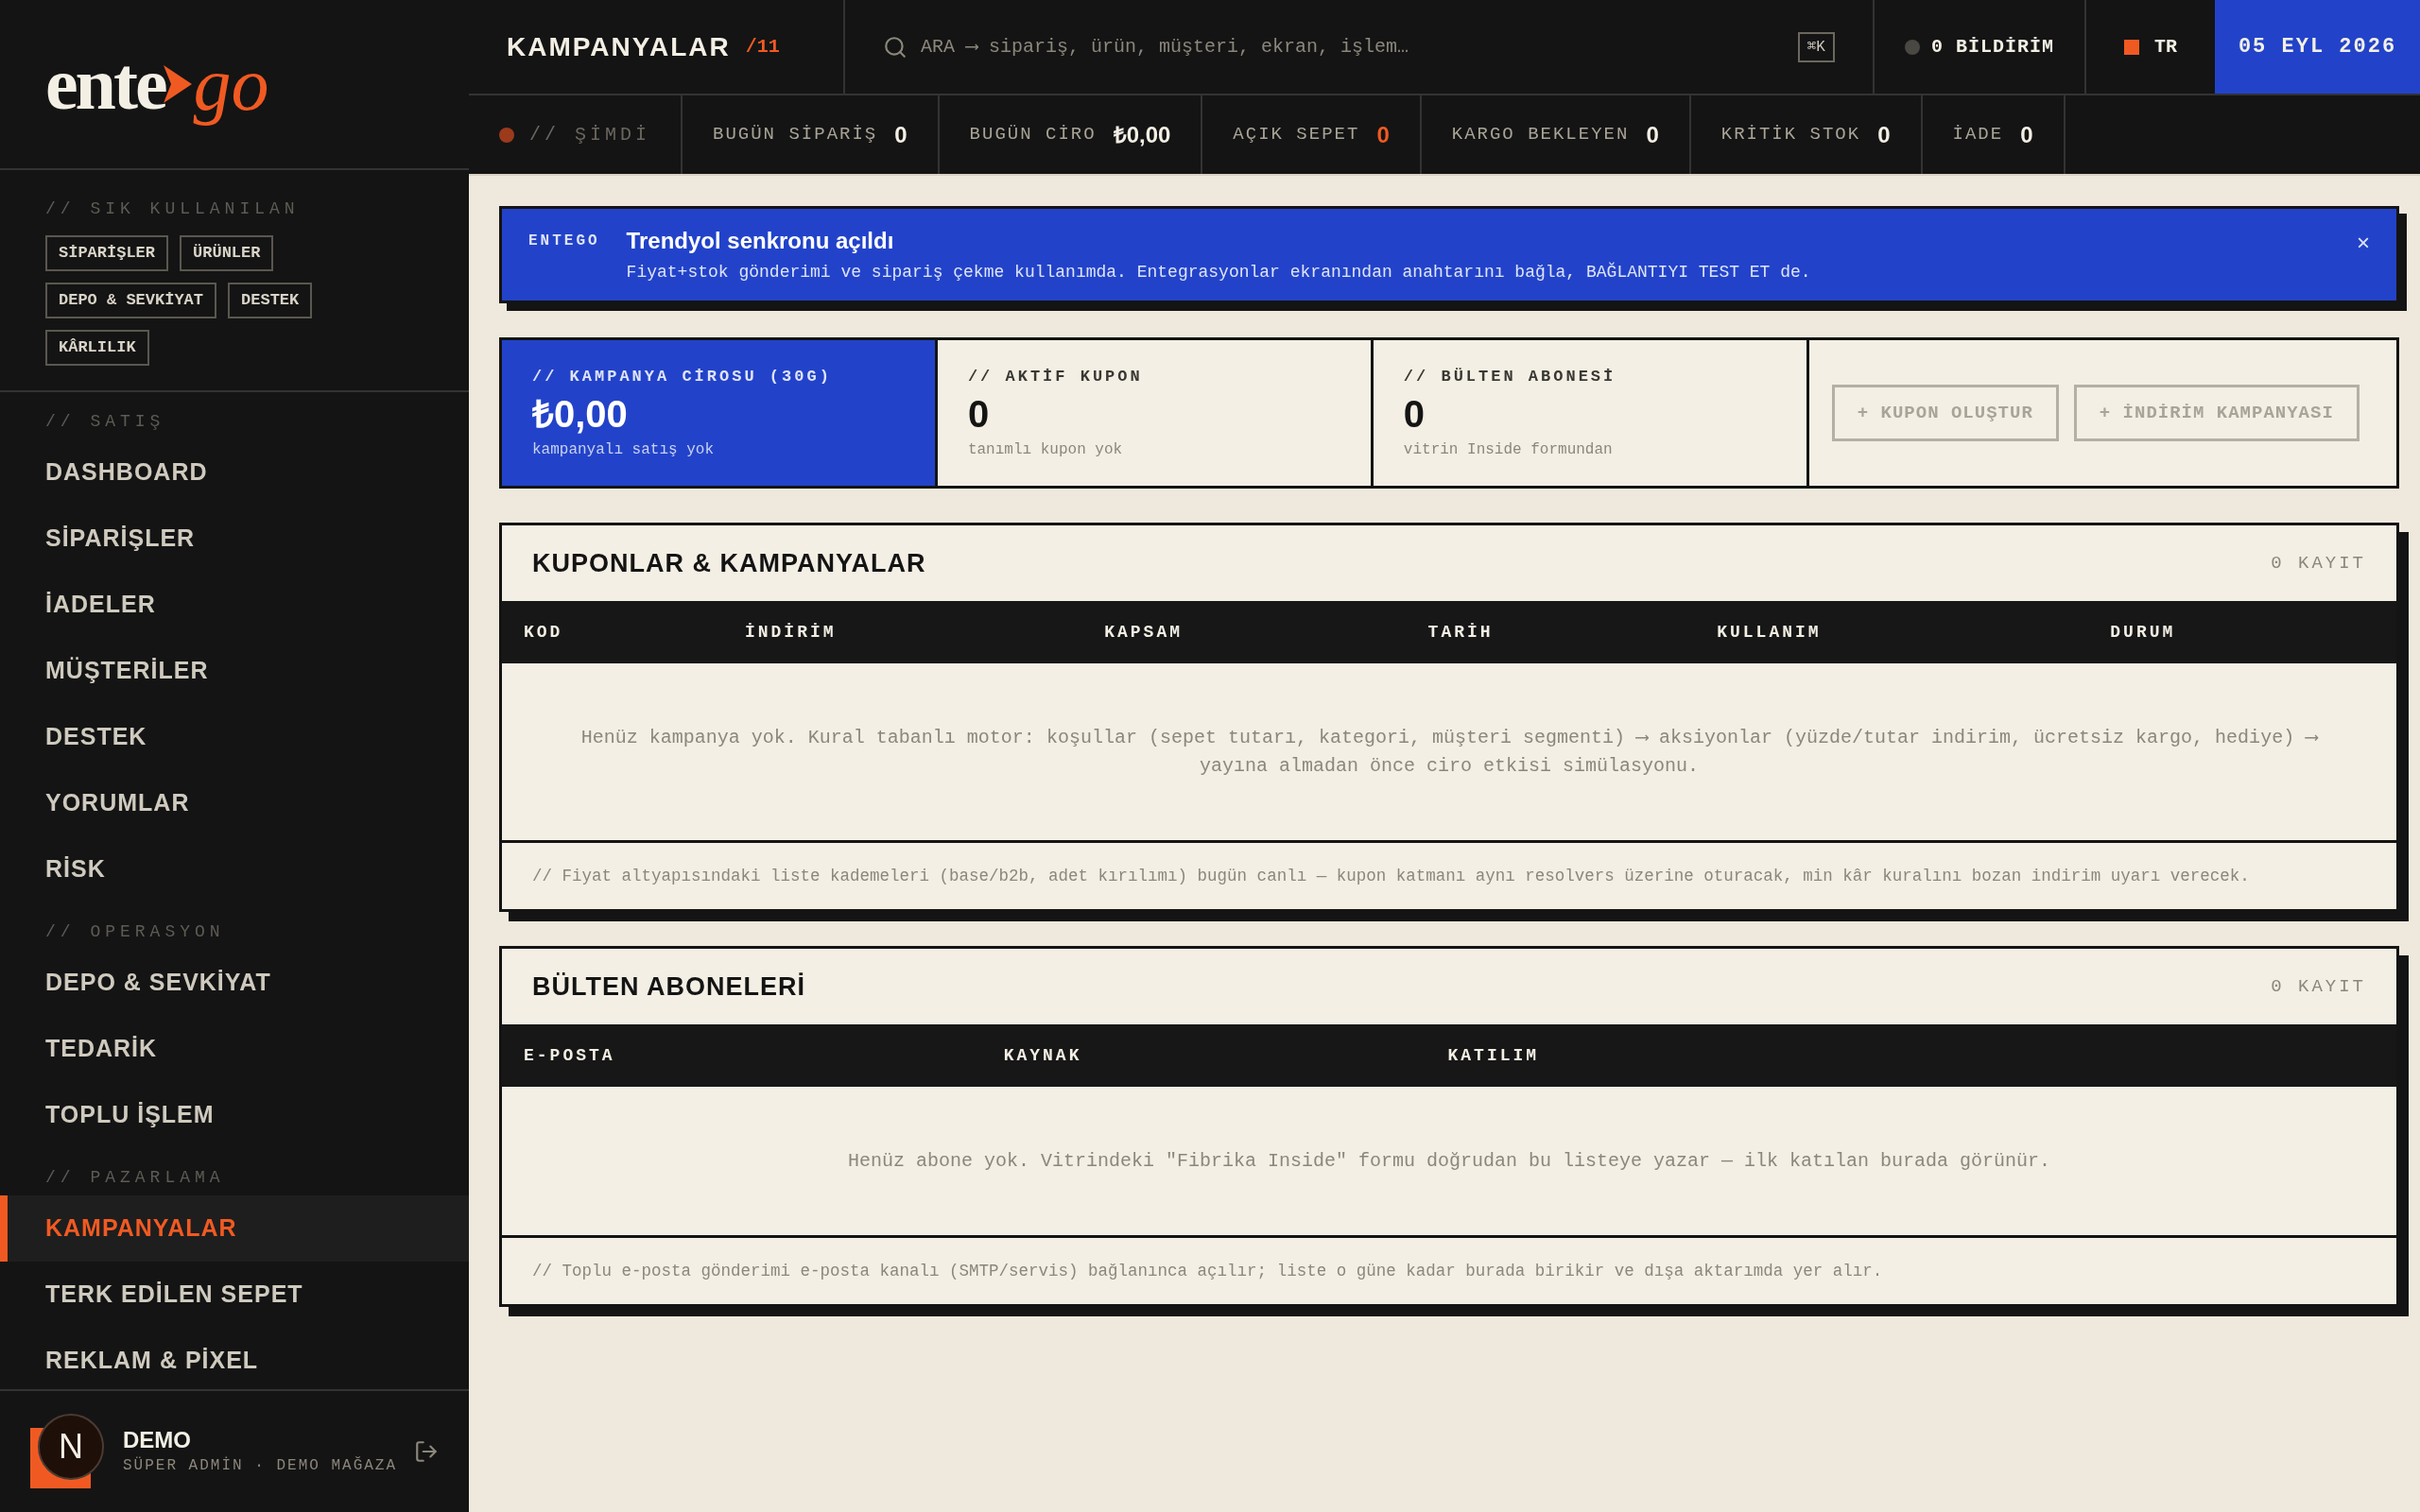 The image size is (2420, 1512). I want to click on stat-label: // AKTİF KUPON, so click(1055, 377).